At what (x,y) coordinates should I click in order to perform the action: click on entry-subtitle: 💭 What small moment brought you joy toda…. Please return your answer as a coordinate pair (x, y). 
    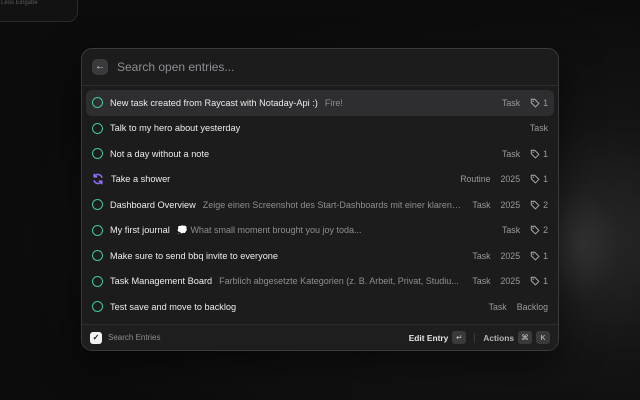
    Looking at the image, I should click on (269, 229).